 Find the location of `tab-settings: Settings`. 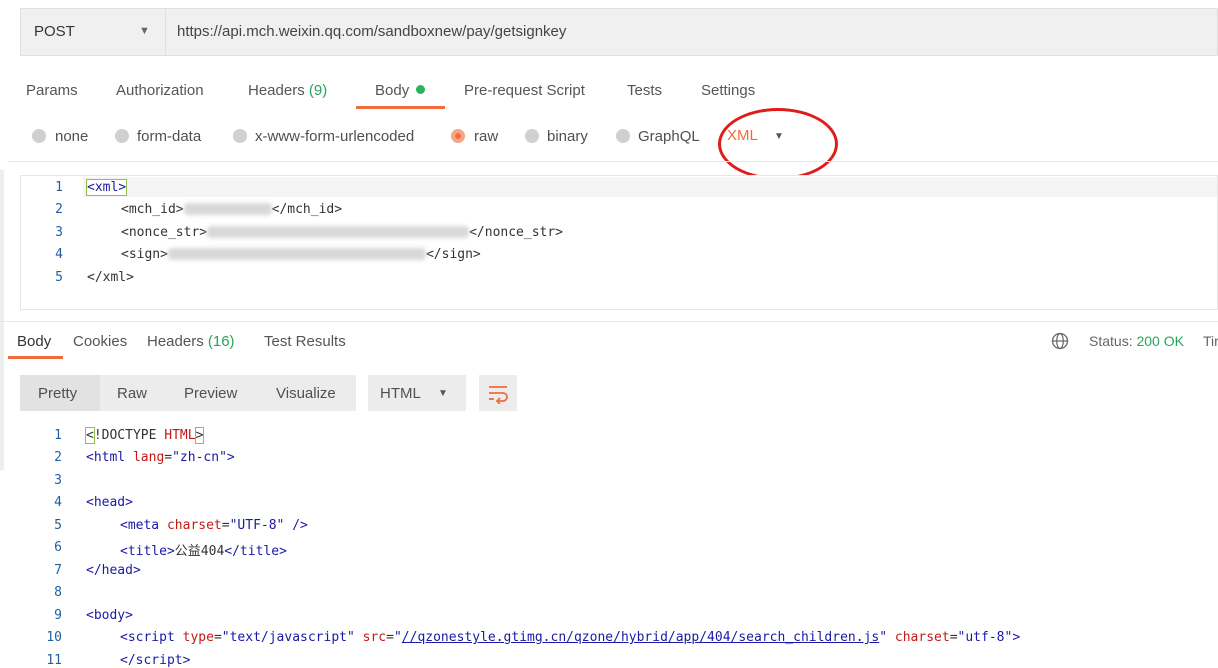

tab-settings: Settings is located at coordinates (728, 90).